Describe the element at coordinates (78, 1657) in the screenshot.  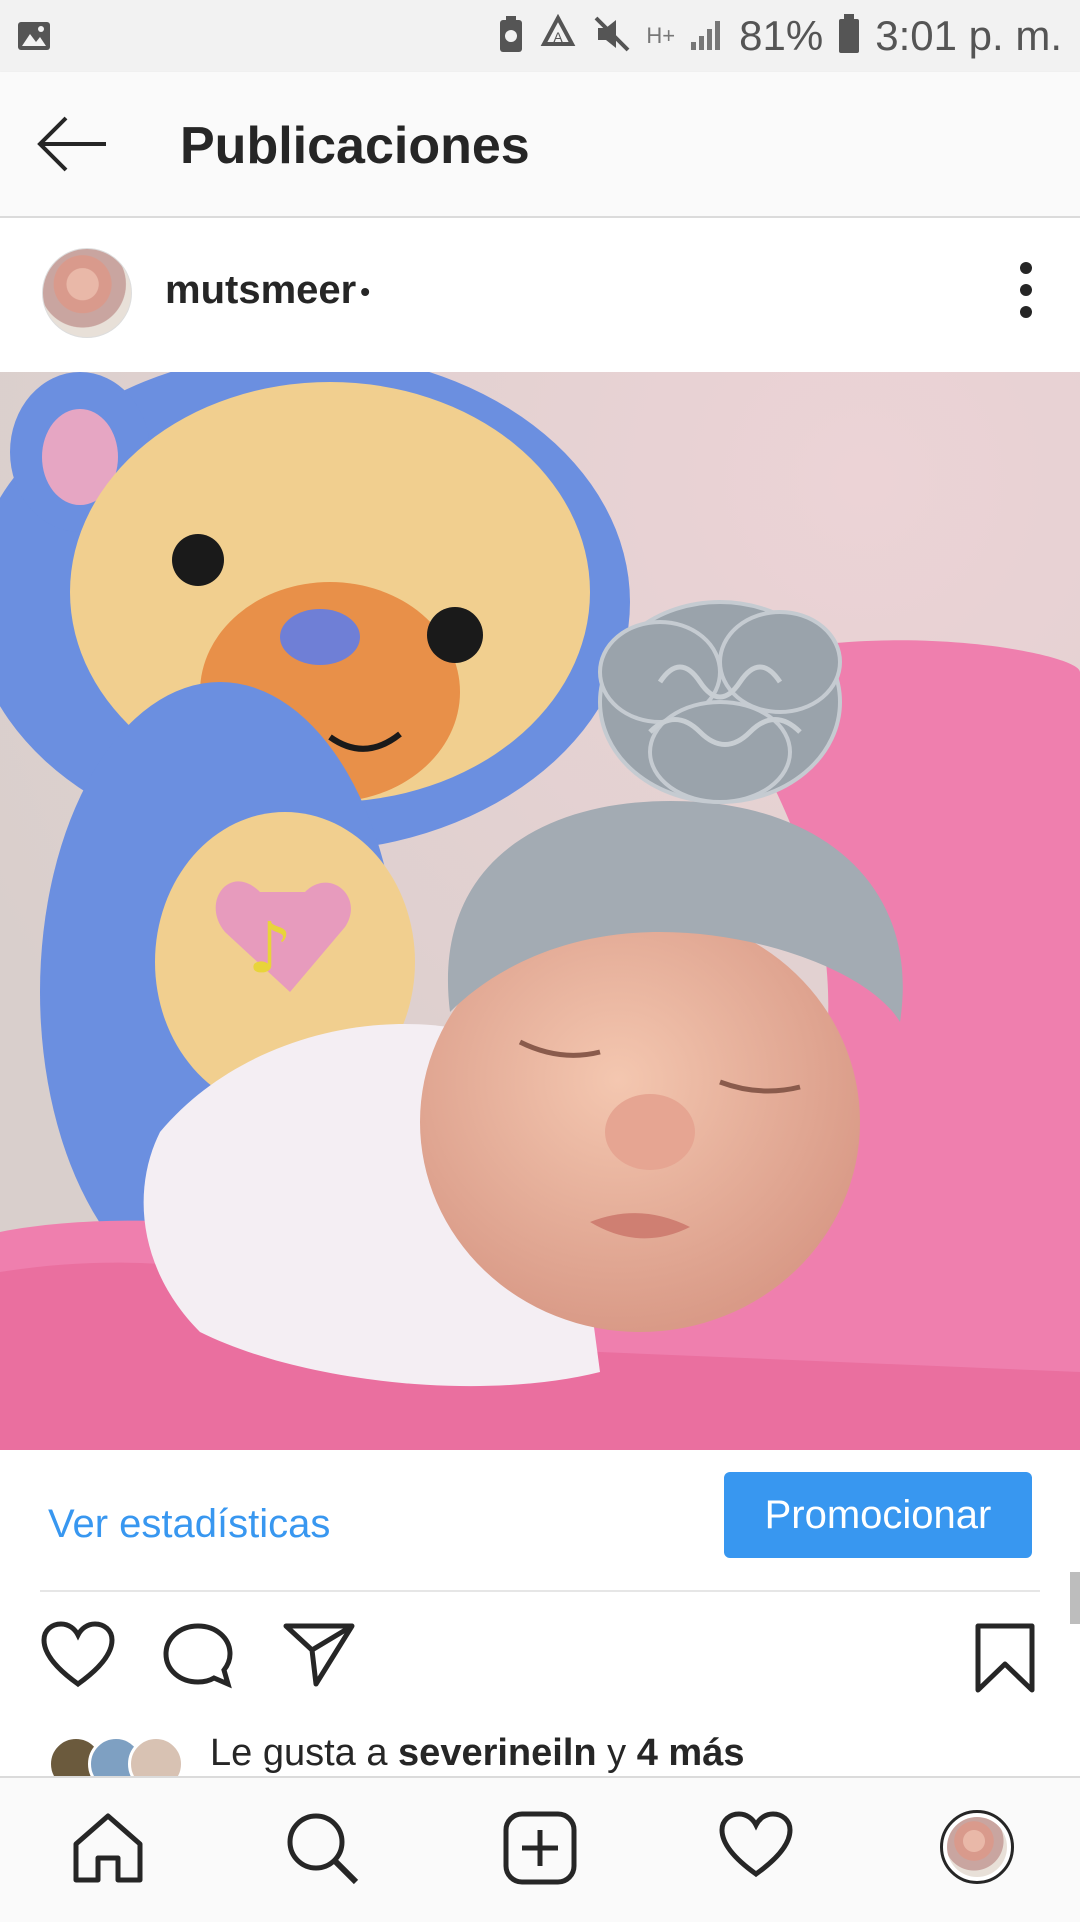
I see `heart-icon` at that location.